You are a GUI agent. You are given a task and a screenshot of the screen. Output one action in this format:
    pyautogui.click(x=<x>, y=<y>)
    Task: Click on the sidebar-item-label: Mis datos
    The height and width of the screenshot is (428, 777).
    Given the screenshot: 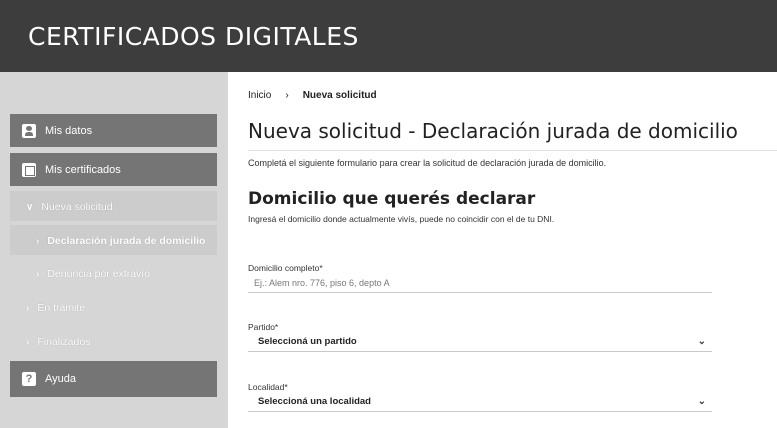 What is the action you would take?
    pyautogui.click(x=69, y=130)
    